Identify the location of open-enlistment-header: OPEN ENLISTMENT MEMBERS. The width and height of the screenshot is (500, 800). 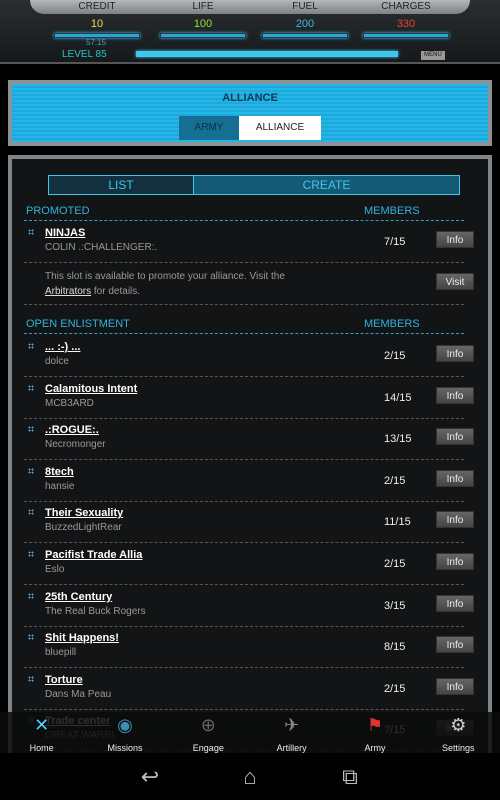
(244, 326).